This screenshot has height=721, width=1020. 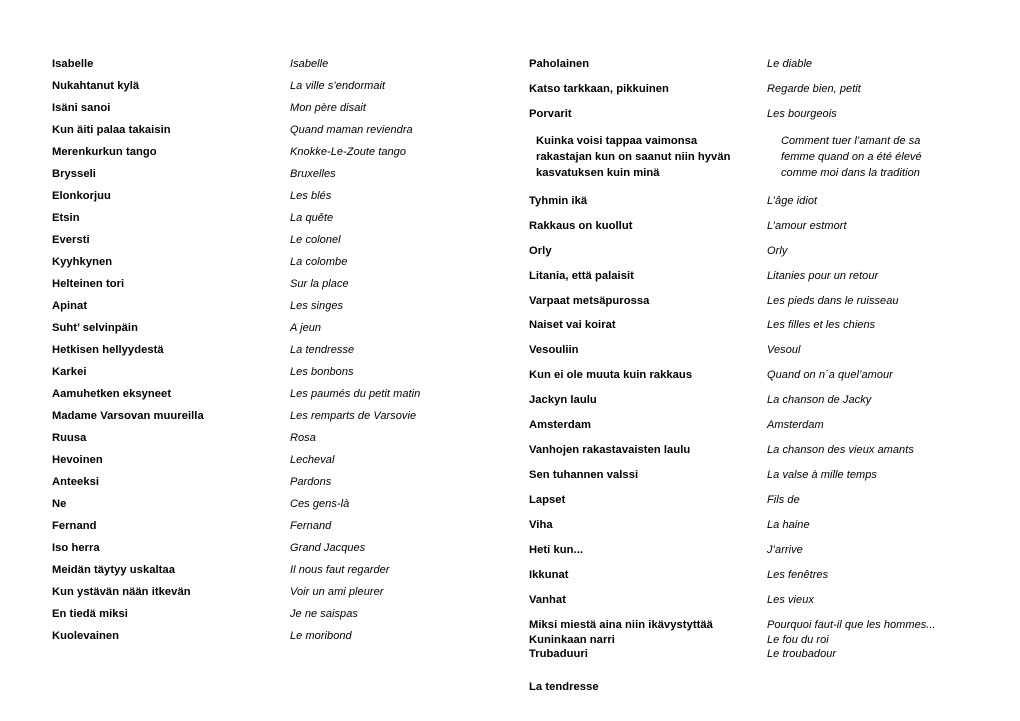 What do you see at coordinates (558, 653) in the screenshot?
I see `finnish-title: Trubaduuri` at bounding box center [558, 653].